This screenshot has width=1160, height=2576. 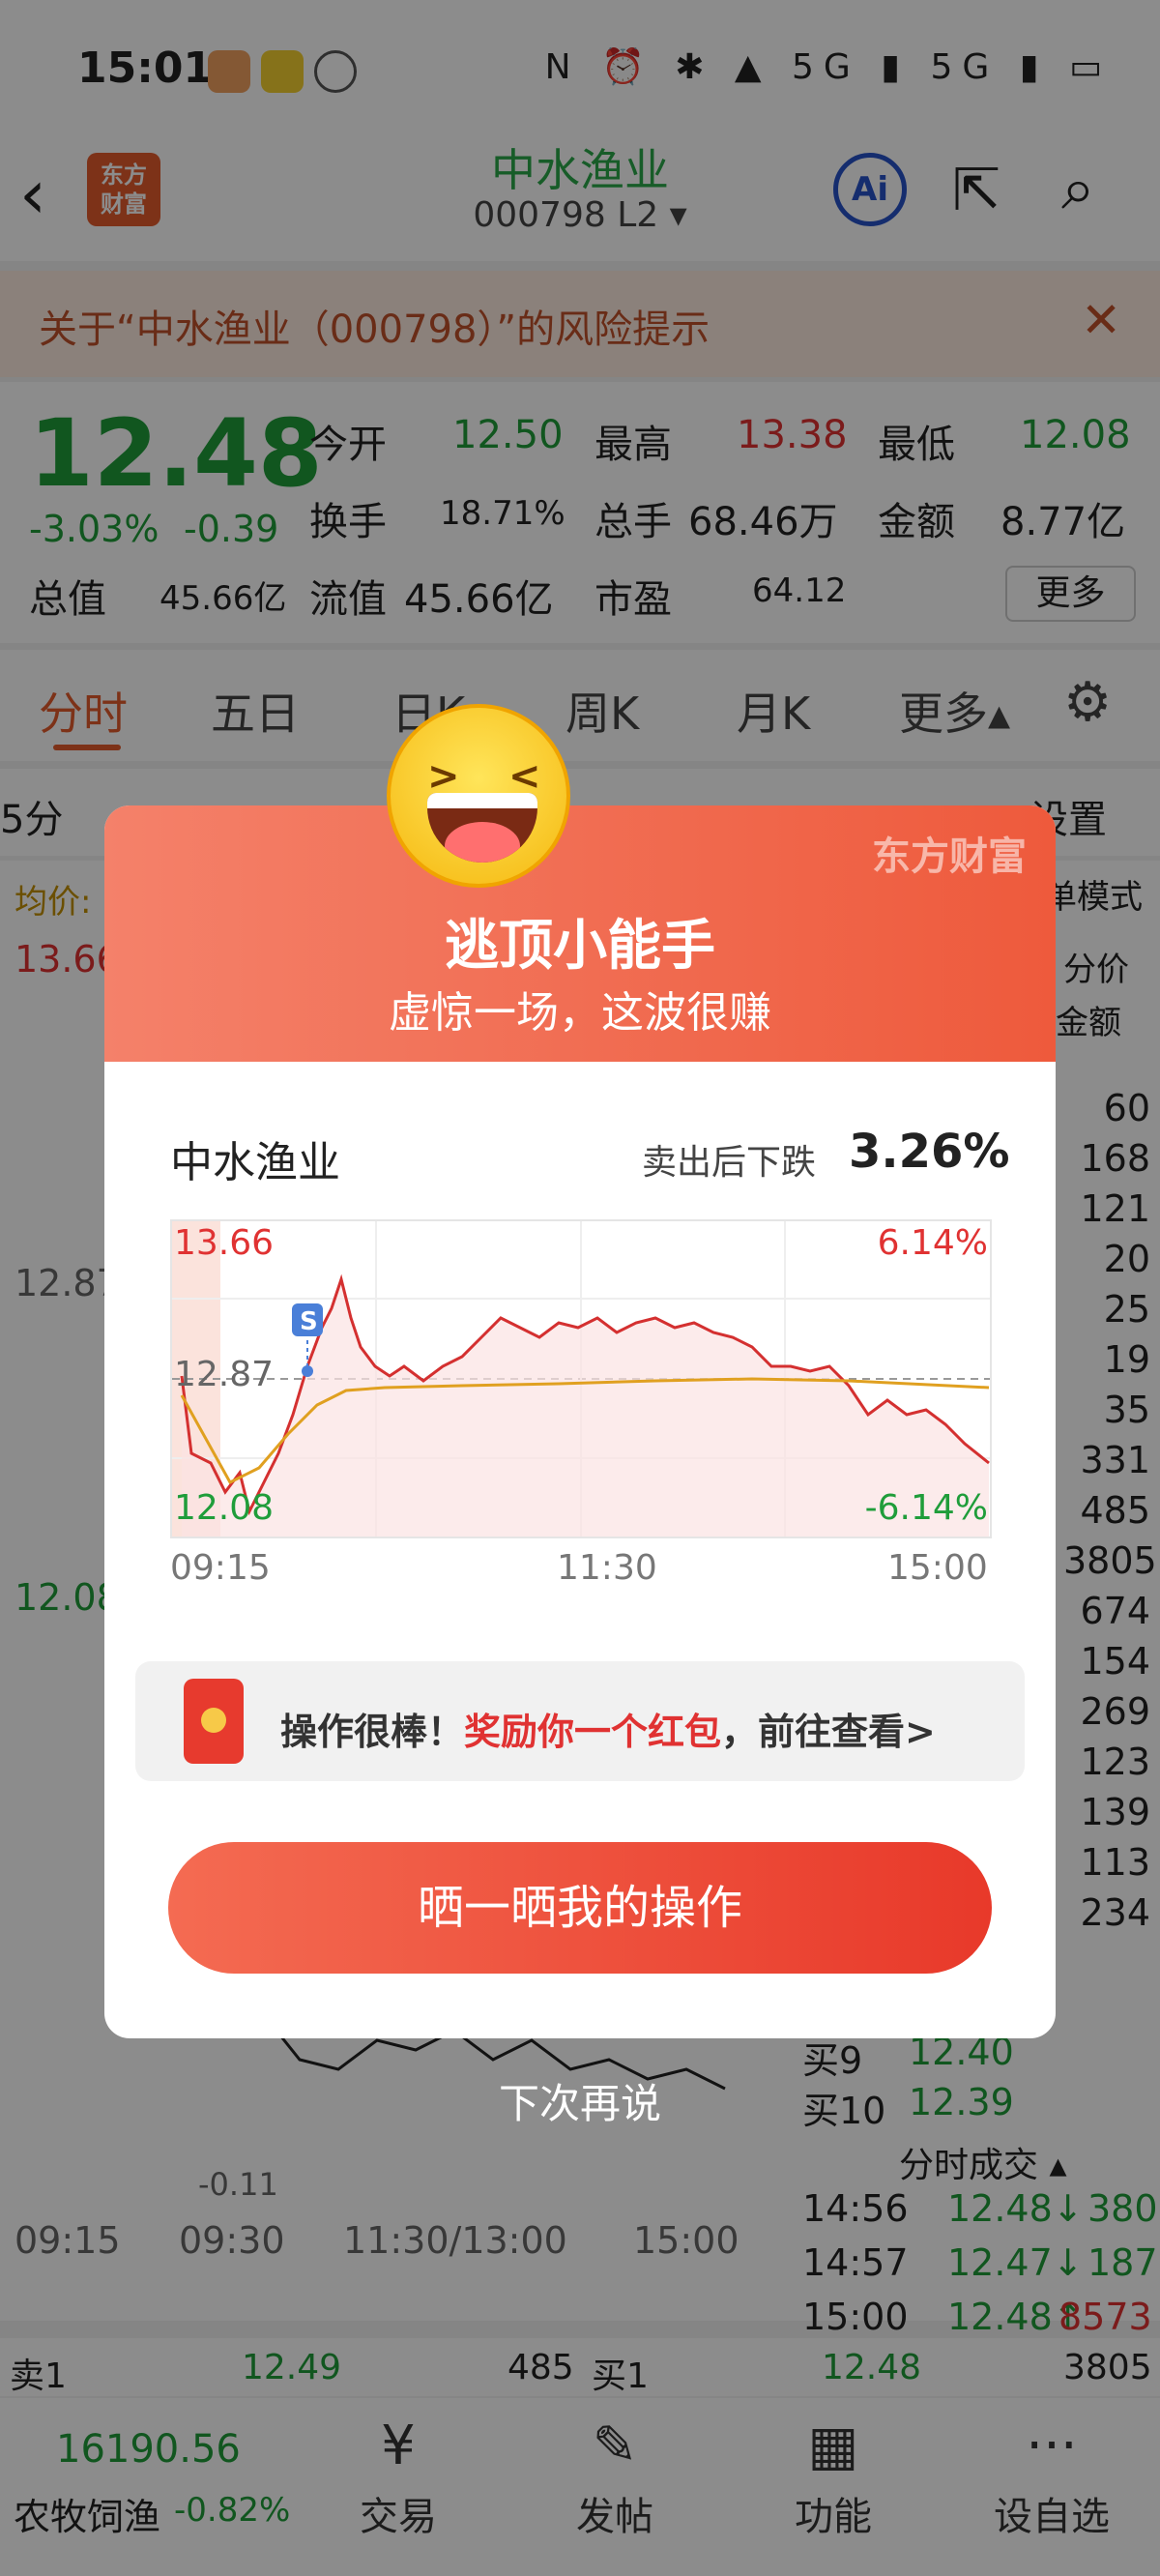 I want to click on modal-title: 逃顶小能手, so click(x=580, y=946).